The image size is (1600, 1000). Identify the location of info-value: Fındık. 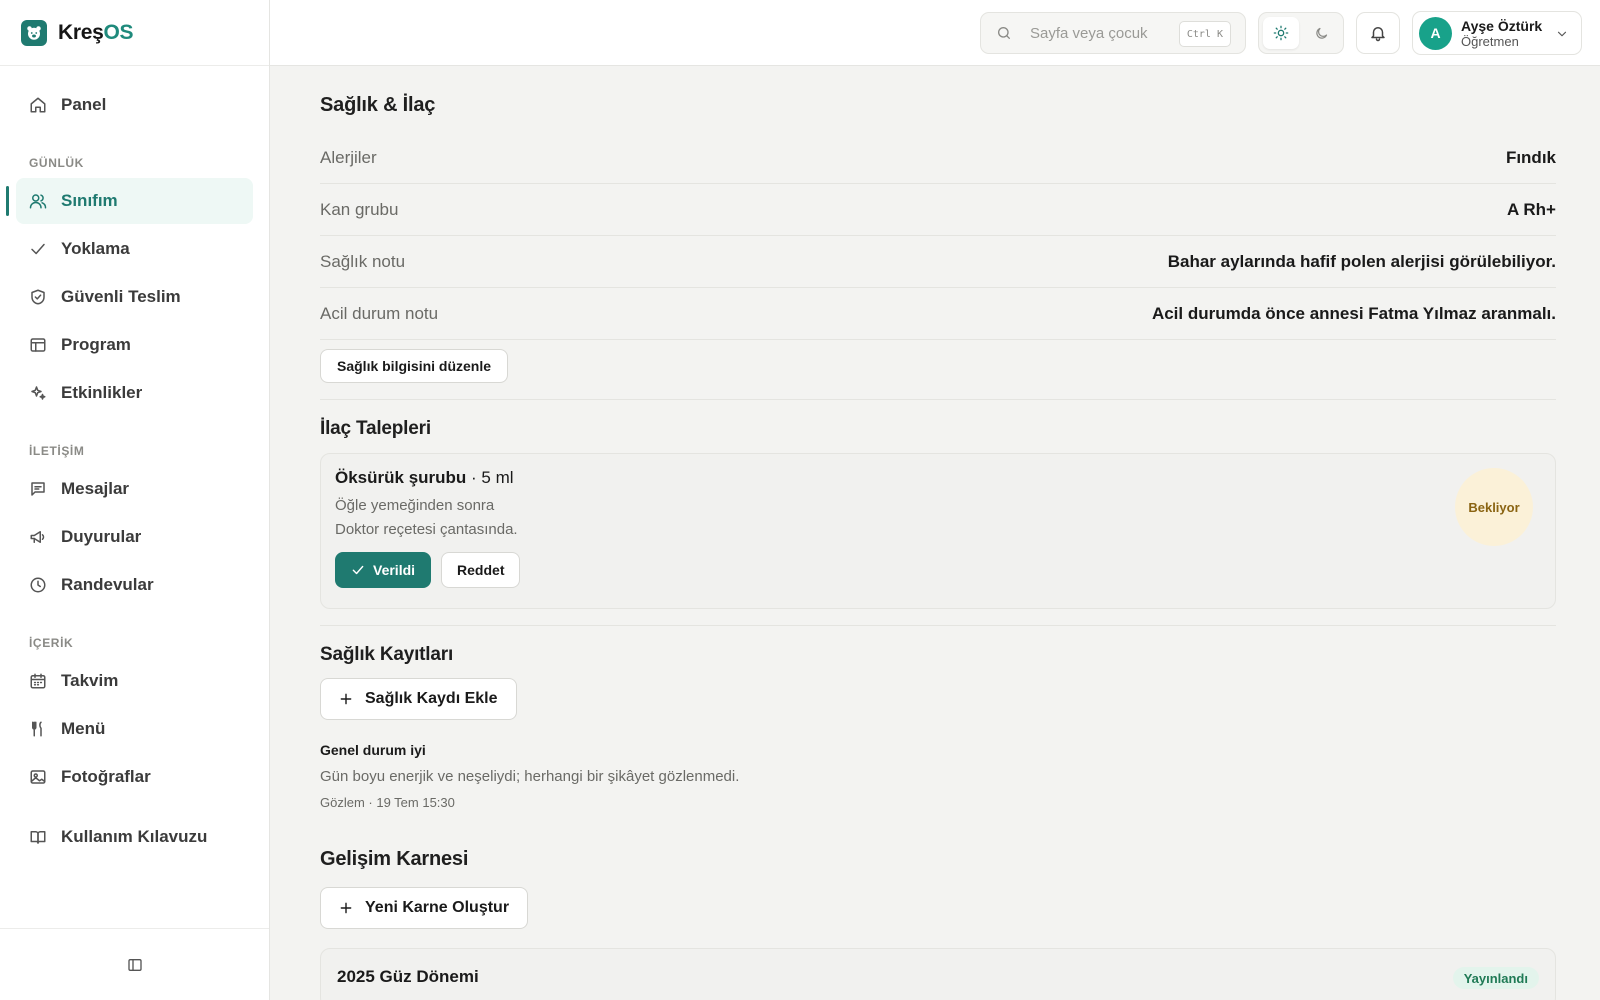
(1530, 157).